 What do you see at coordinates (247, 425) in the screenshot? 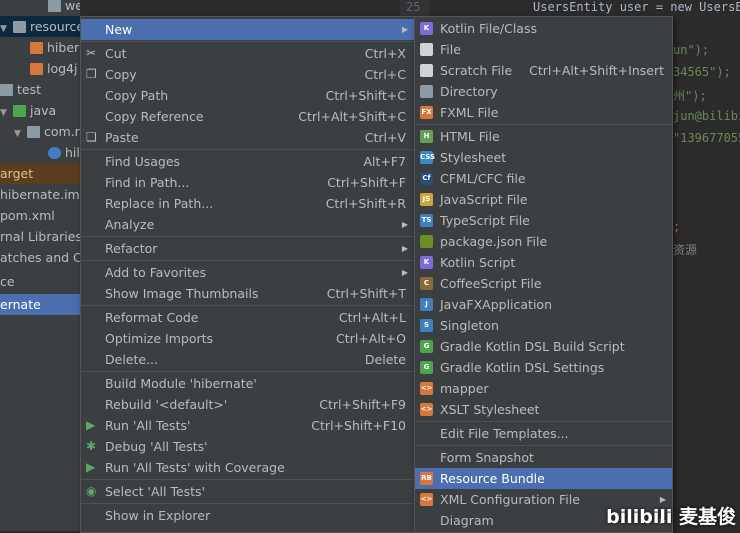
I see `menu-item-run-all-tests: ▶ Run 'All Tests' Ctrl+Shift+F10` at bounding box center [247, 425].